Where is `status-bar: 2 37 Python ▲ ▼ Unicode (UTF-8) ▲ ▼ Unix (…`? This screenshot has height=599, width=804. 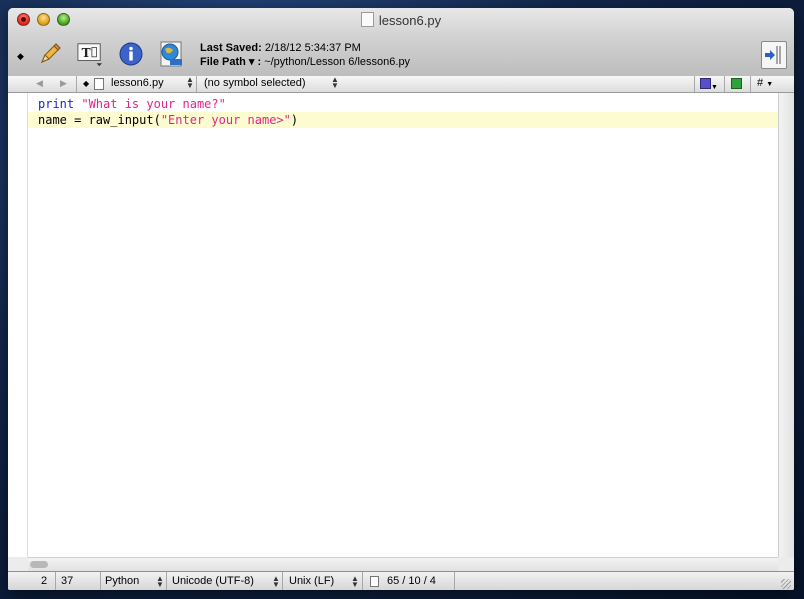
status-bar: 2 37 Python ▲ ▼ Unicode (UTF-8) ▲ ▼ Unix (… is located at coordinates (401, 580).